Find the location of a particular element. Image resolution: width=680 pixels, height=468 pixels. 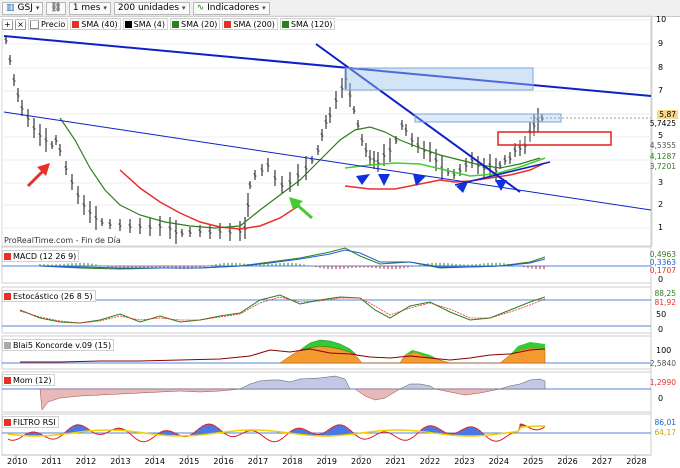

year-label: 2012 is located at coordinates (86, 461).